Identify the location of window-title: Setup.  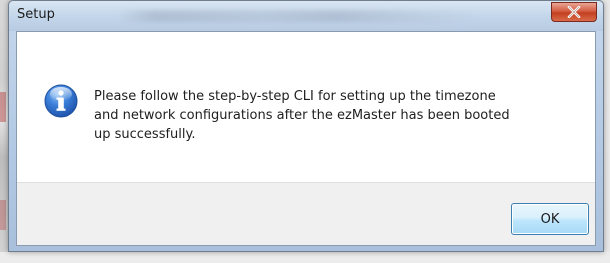
(36, 14).